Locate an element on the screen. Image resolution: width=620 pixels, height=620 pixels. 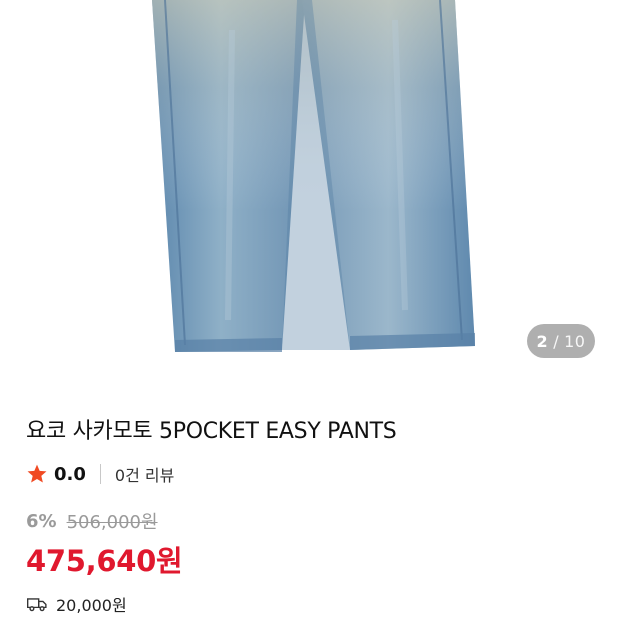
rating-divider is located at coordinates (100, 474).